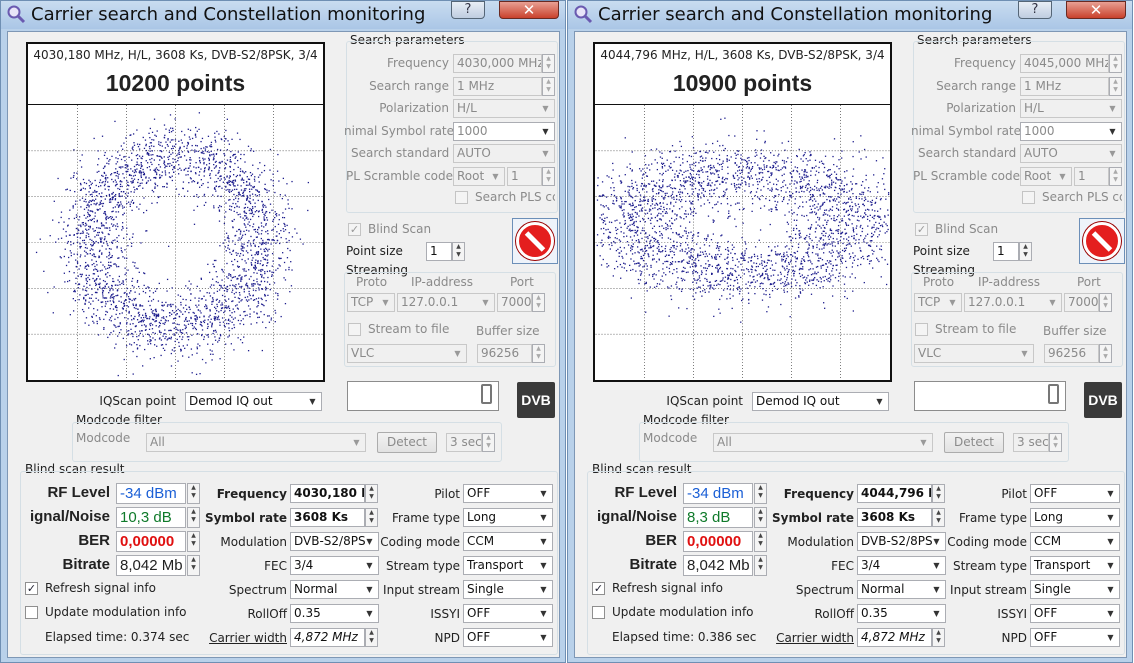 This screenshot has height=663, width=1134. What do you see at coordinates (497, 63) in the screenshot?
I see `frequency-input: 4030,000 MHz` at bounding box center [497, 63].